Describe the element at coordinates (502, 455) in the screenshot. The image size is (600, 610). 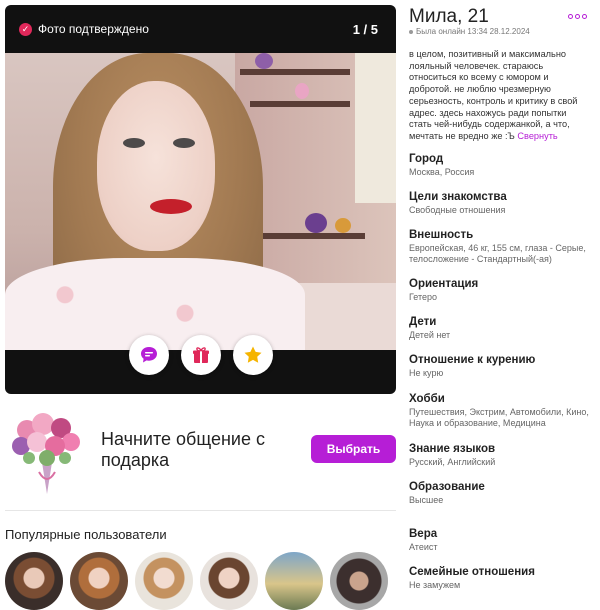
I see `field-languages: Знание языков Русский, Английский` at that location.